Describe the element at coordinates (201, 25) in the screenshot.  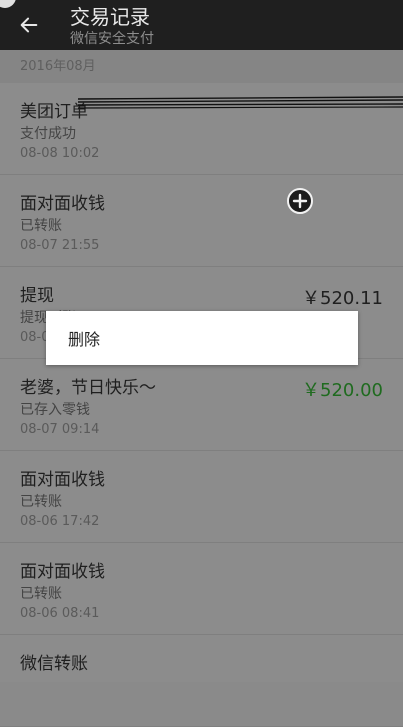
I see `app-header: 交易记录 微信安全支付` at that location.